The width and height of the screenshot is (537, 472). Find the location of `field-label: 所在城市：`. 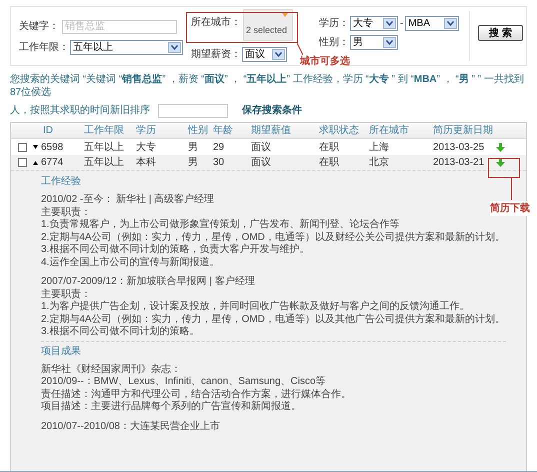

field-label: 所在城市： is located at coordinates (216, 23).